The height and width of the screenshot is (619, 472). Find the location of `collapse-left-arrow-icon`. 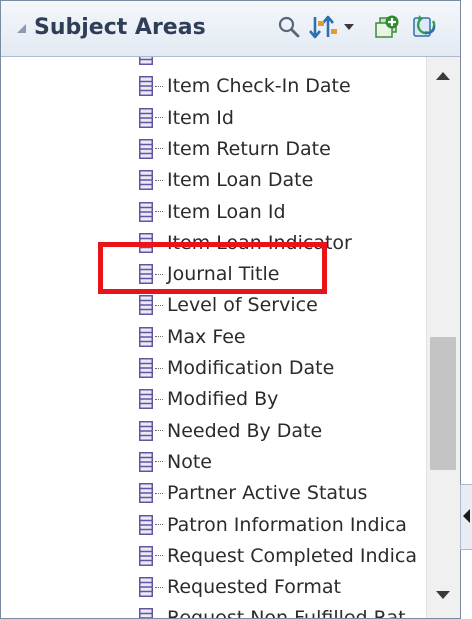

collapse-left-arrow-icon is located at coordinates (466, 516).